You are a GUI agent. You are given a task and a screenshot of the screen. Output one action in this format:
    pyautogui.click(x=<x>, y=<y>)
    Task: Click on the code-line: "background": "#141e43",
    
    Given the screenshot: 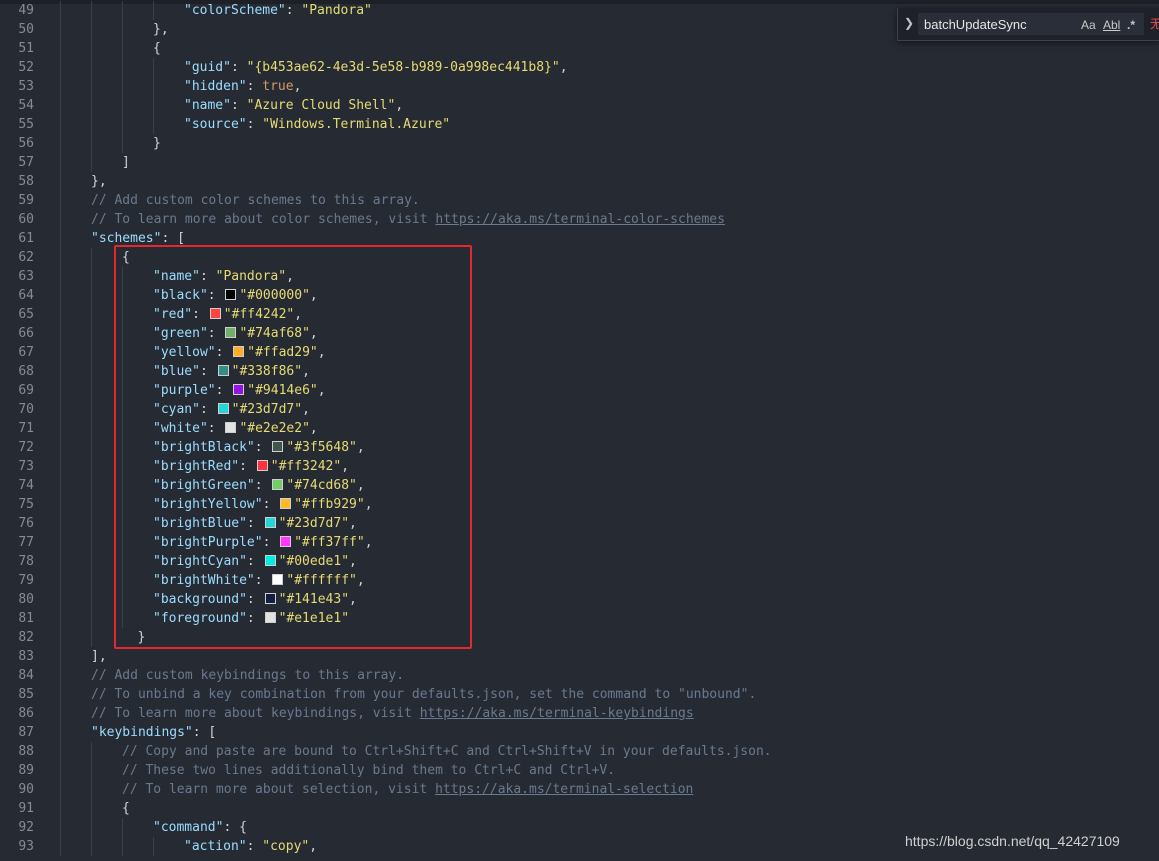 What is the action you would take?
    pyautogui.click(x=255, y=599)
    